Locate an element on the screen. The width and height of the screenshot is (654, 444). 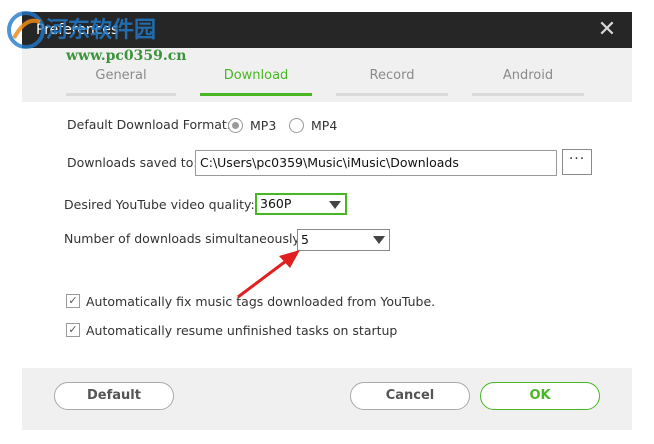
watermark-site-name: 河东软件园 is located at coordinates (101, 30).